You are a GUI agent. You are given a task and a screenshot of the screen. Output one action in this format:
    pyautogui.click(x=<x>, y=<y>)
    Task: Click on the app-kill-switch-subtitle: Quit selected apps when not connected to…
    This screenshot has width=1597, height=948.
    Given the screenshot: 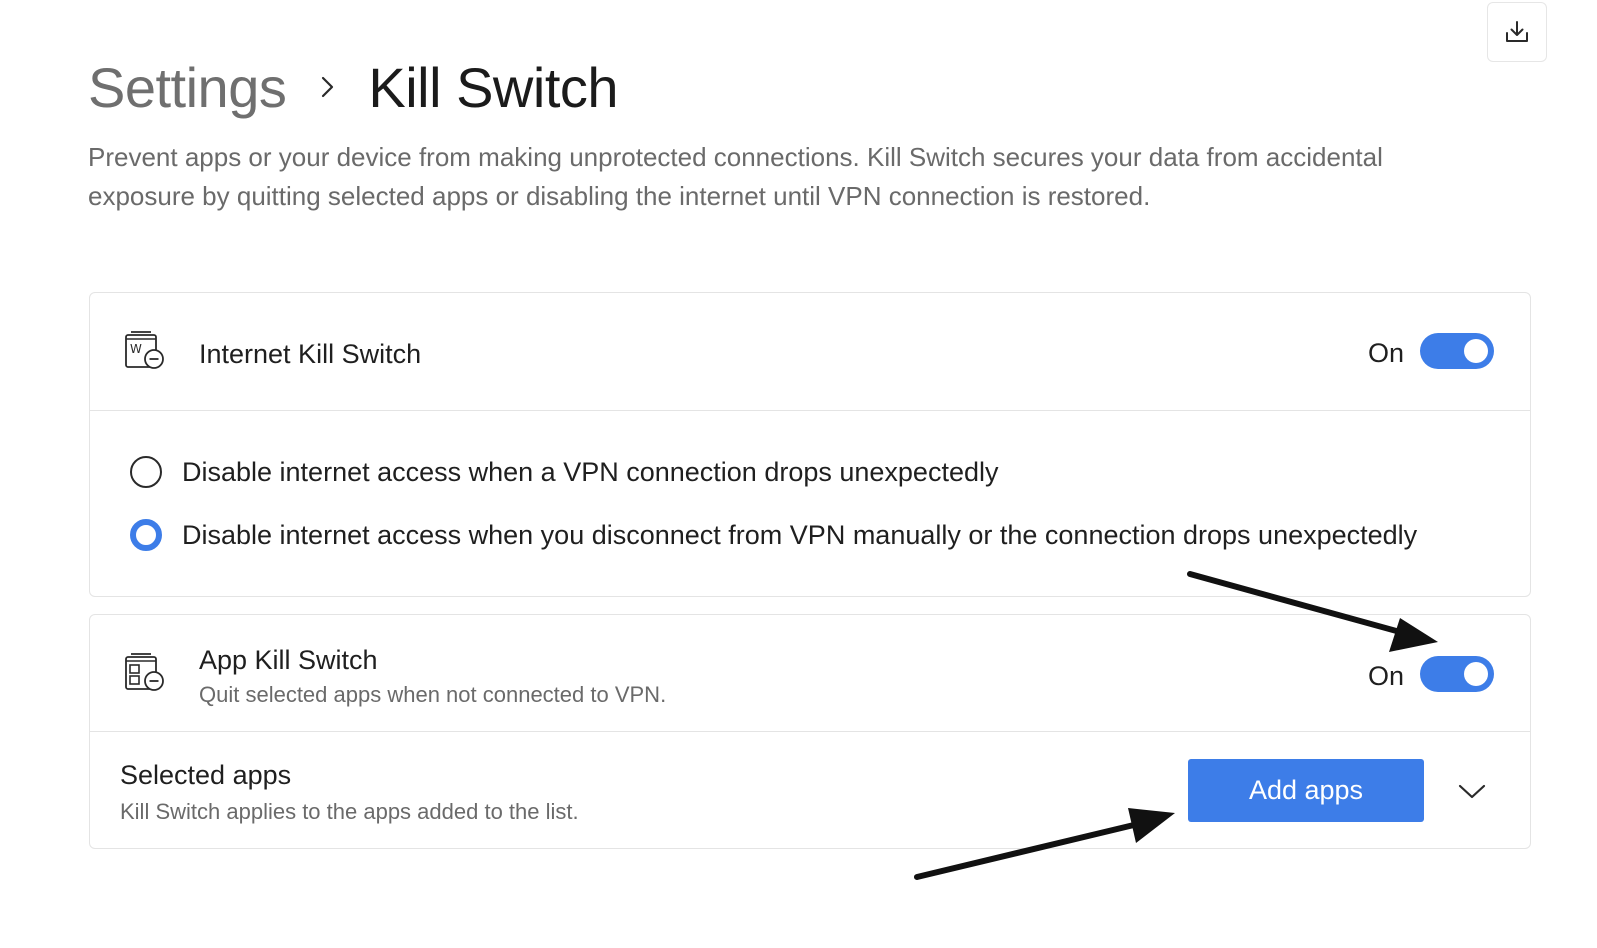 What is the action you would take?
    pyautogui.click(x=433, y=694)
    